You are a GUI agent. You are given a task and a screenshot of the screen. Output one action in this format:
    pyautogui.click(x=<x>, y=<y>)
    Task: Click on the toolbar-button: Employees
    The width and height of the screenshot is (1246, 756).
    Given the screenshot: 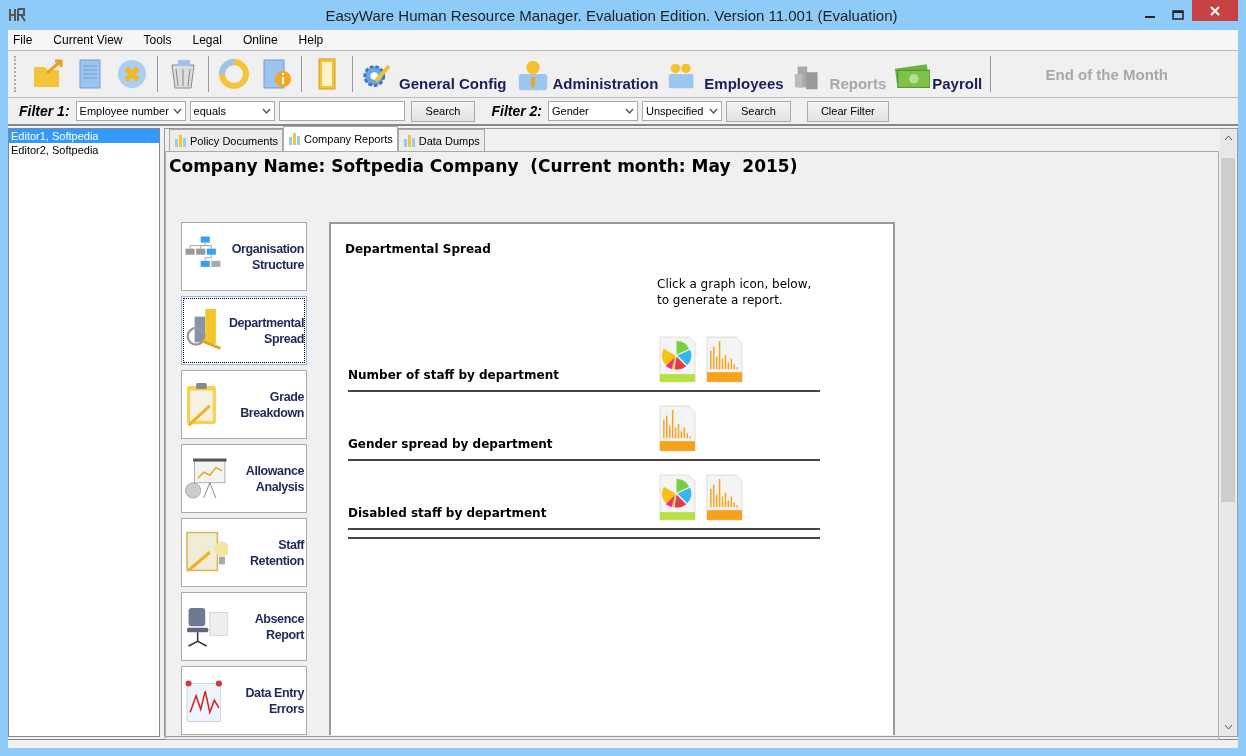 What is the action you would take?
    pyautogui.click(x=725, y=74)
    